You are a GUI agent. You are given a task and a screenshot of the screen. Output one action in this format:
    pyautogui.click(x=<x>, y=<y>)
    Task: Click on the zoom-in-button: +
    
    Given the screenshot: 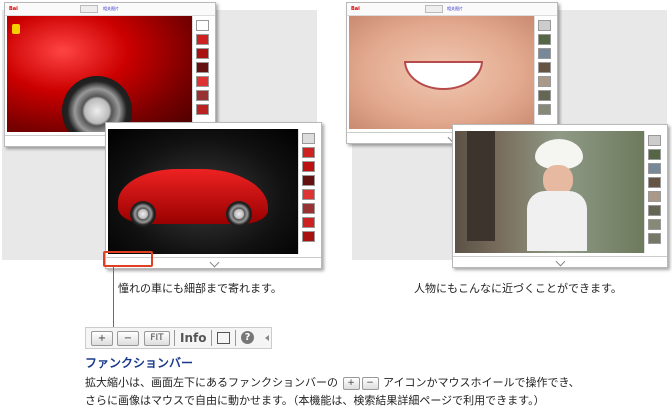 What is the action you would take?
    pyautogui.click(x=102, y=338)
    